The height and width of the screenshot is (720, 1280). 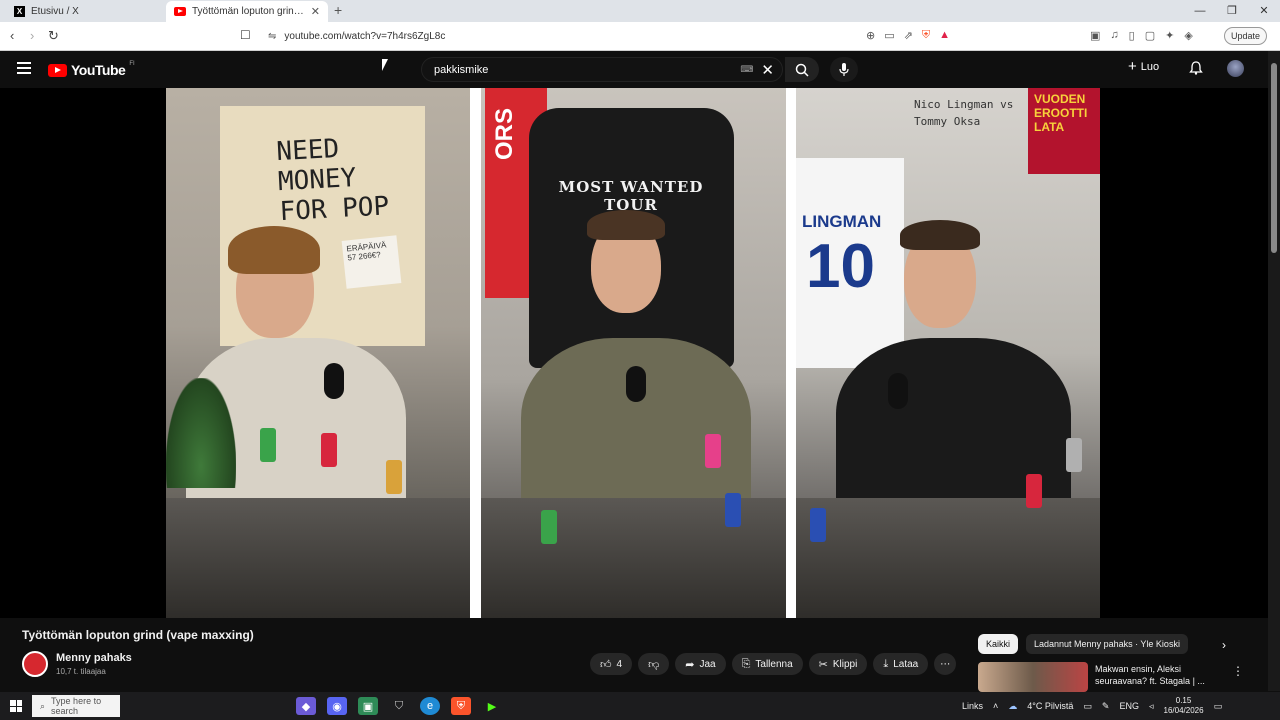 What do you see at coordinates (430, 706) in the screenshot?
I see `edge-icon: e` at bounding box center [430, 706].